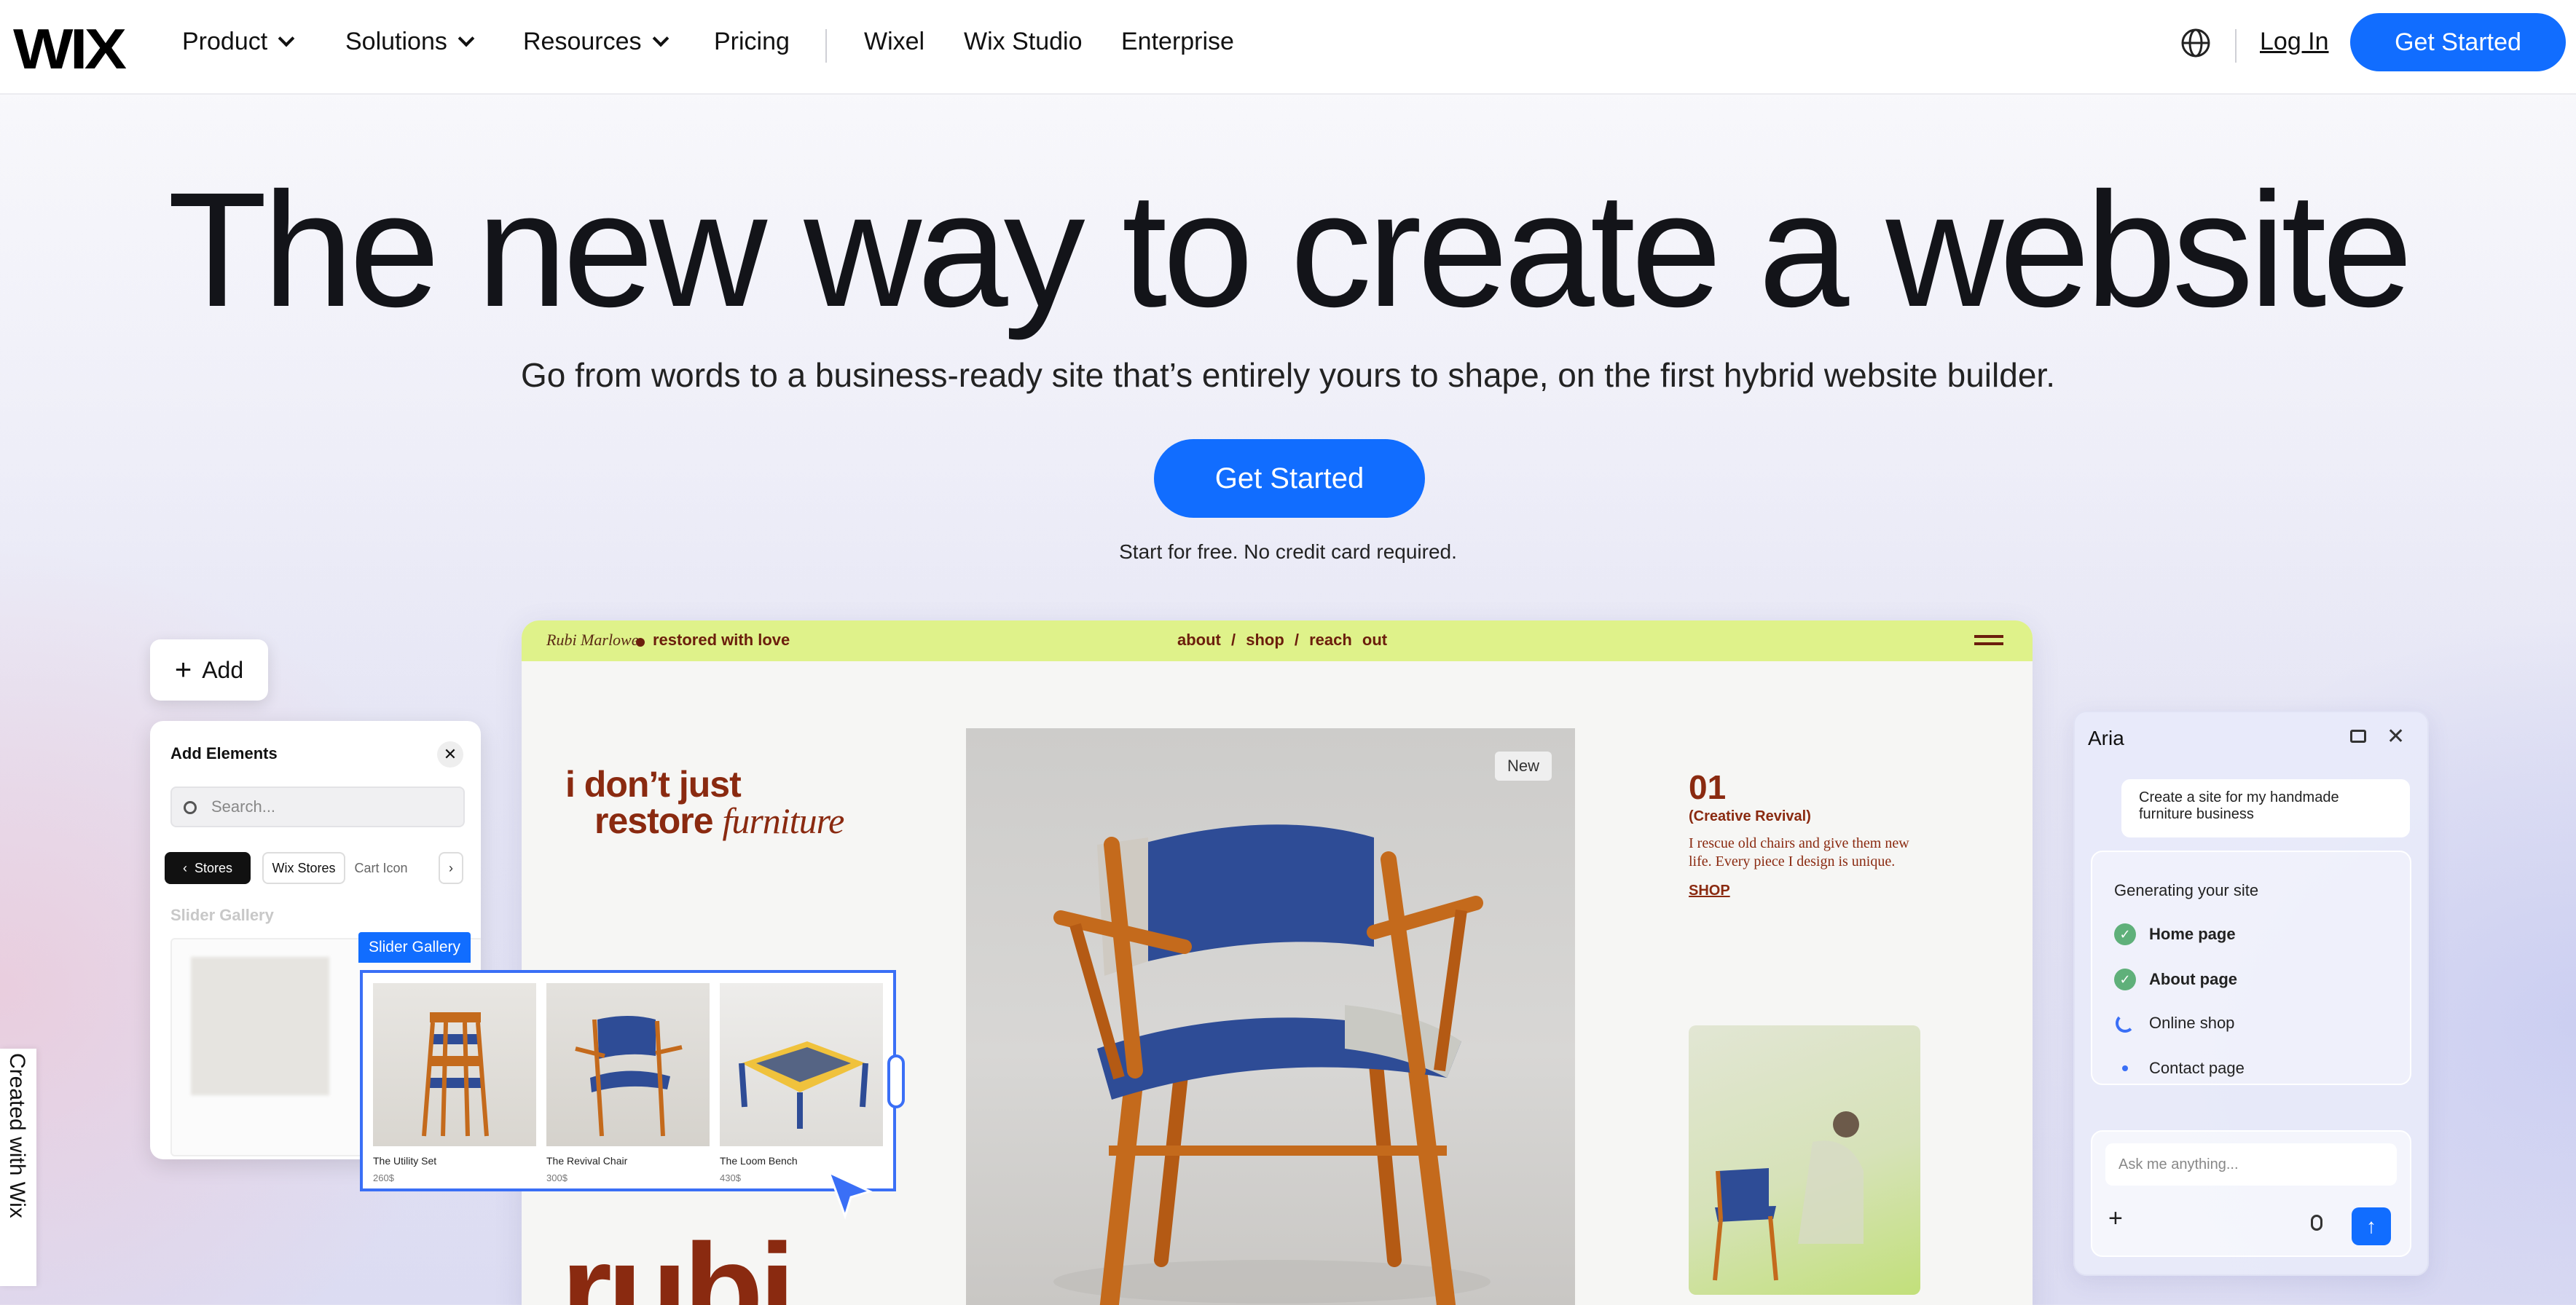 This screenshot has width=2576, height=1305. I want to click on section-subtitle: (Creative Revival), so click(1750, 816).